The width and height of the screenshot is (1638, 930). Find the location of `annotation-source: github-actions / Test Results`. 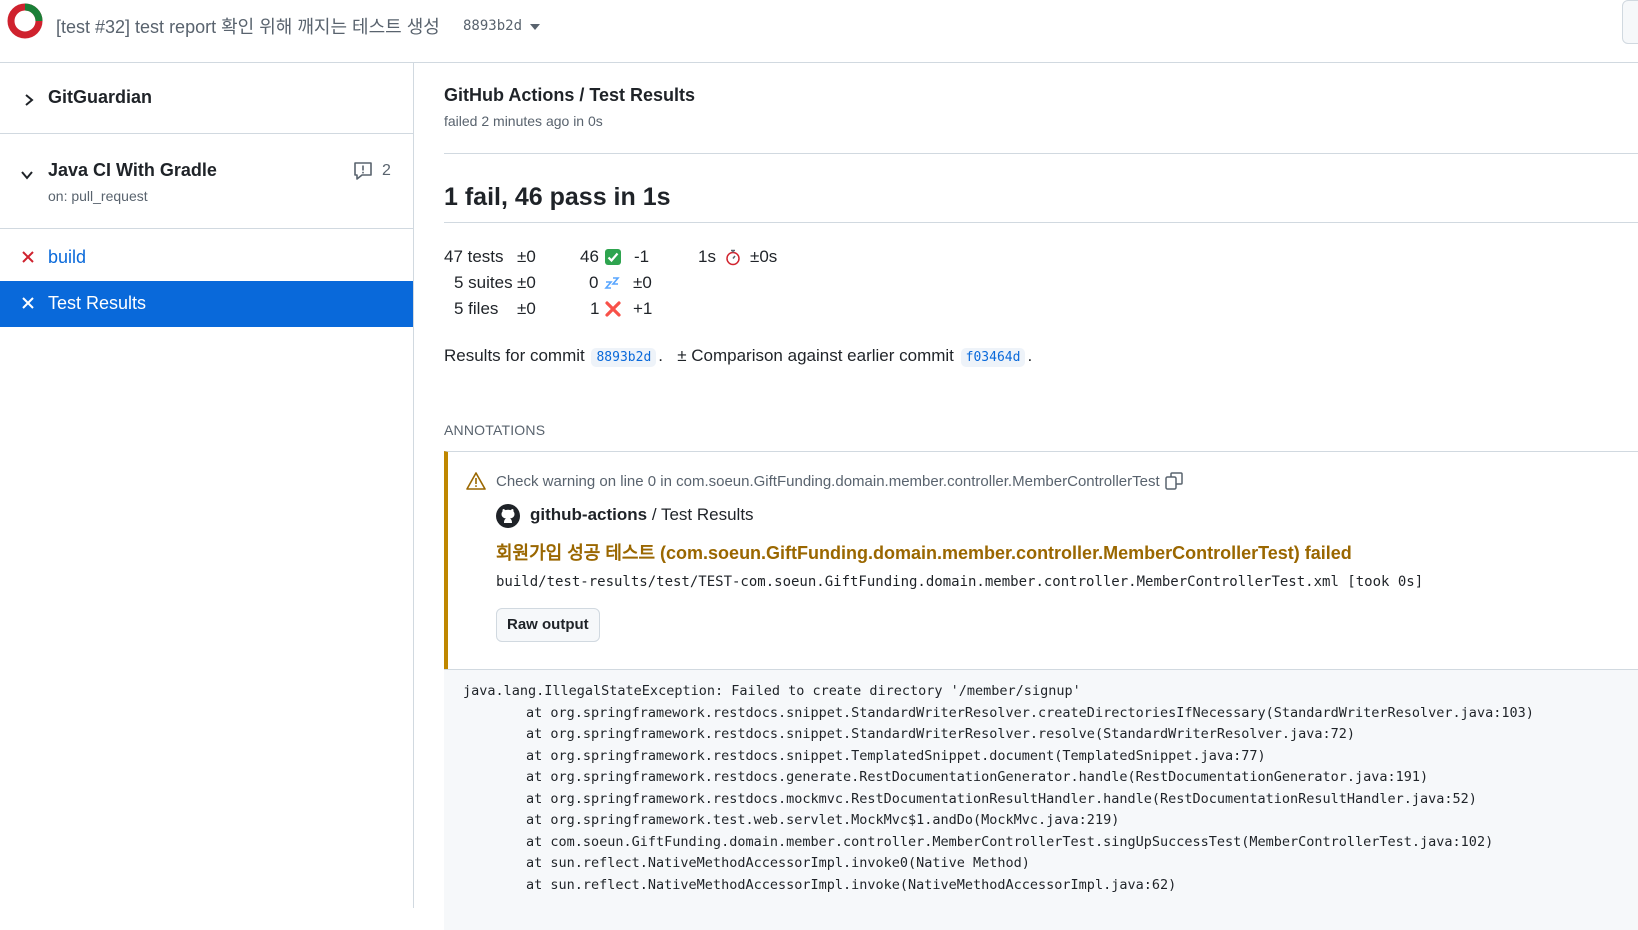

annotation-source: github-actions / Test Results is located at coordinates (642, 515).